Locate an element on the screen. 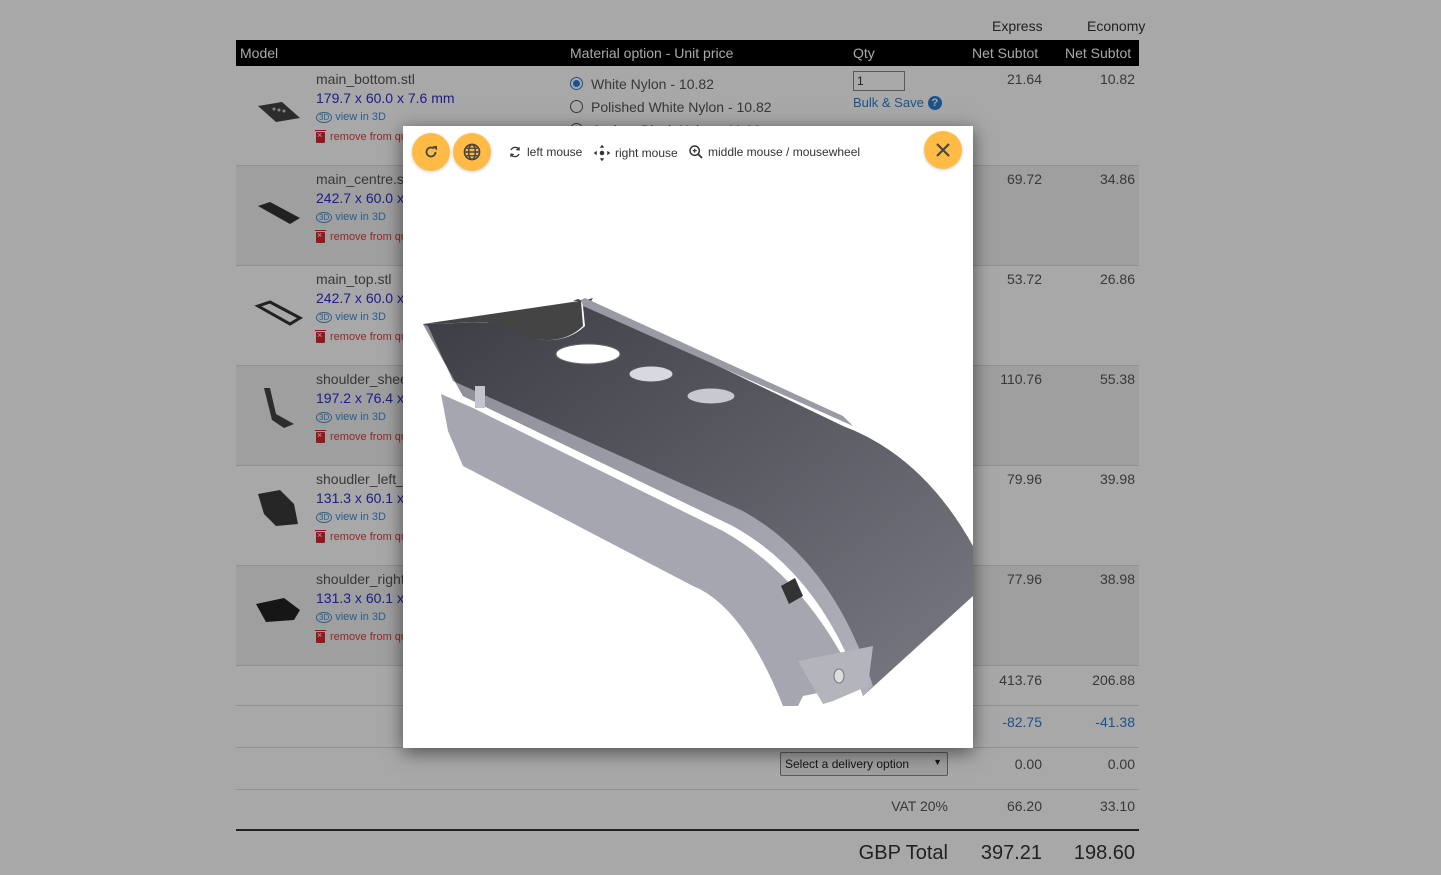  move-icon is located at coordinates (602, 153).